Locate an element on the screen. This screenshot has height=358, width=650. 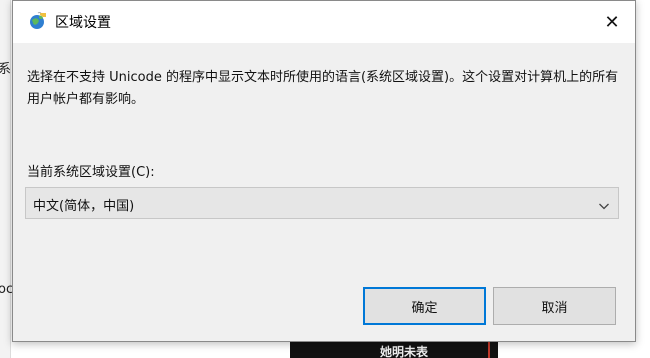
close-button: ✕ is located at coordinates (612, 22).